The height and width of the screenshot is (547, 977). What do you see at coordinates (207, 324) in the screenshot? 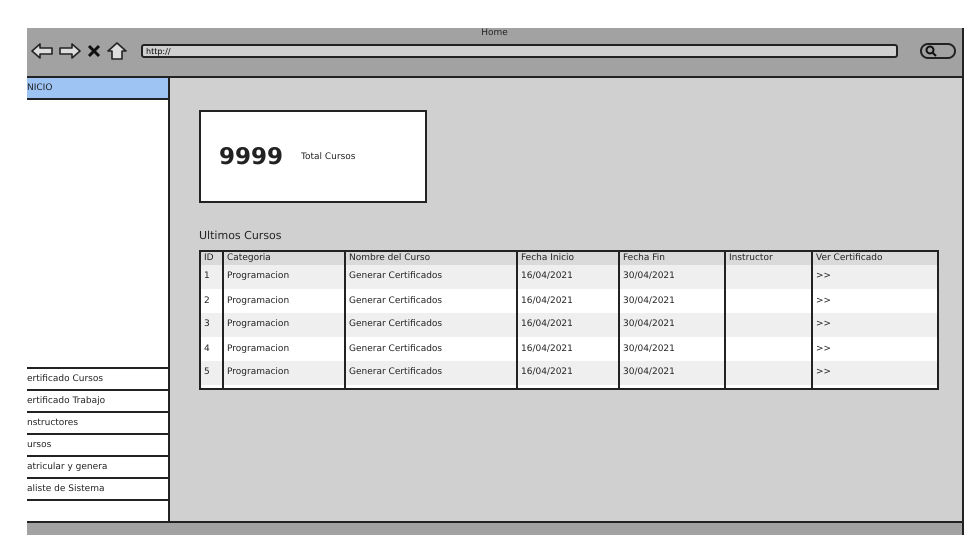
I see `table-cell: 3` at bounding box center [207, 324].